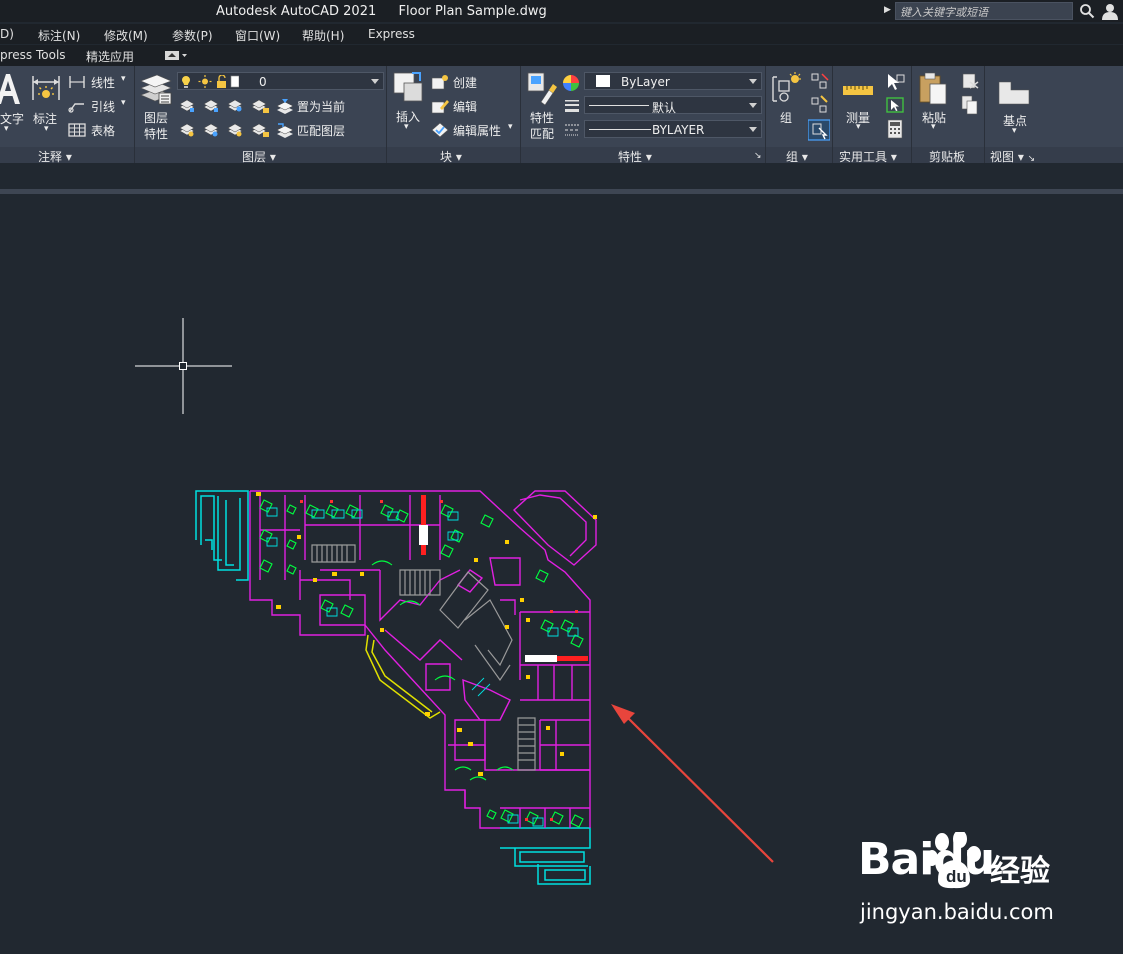 The width and height of the screenshot is (1123, 954). Describe the element at coordinates (1014, 131) in the screenshot. I see `base-view-dropdown-icon: ▾` at that location.